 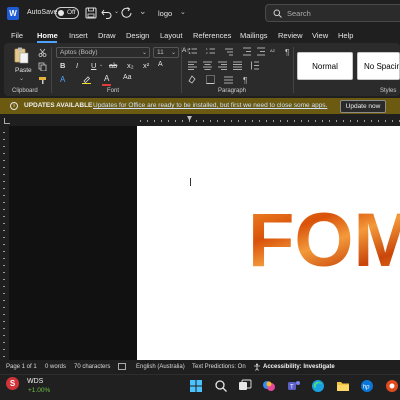 I want to click on tab-layout: Layout, so click(x=171, y=35).